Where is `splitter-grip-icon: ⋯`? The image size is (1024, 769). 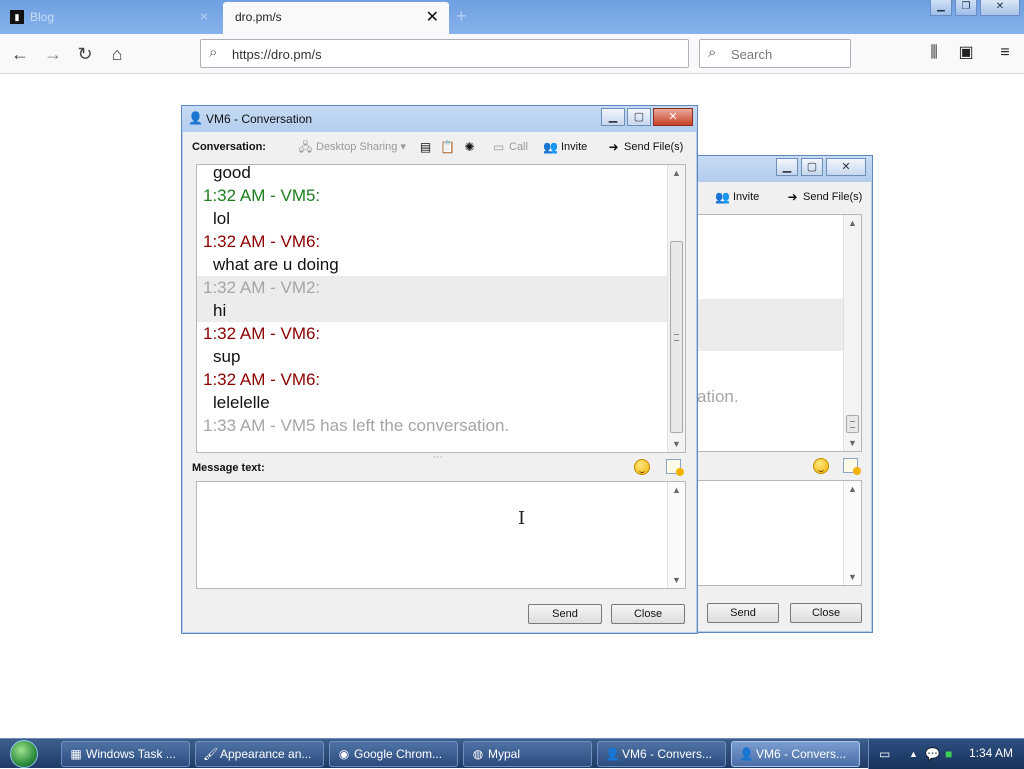 splitter-grip-icon: ⋯ is located at coordinates (438, 457).